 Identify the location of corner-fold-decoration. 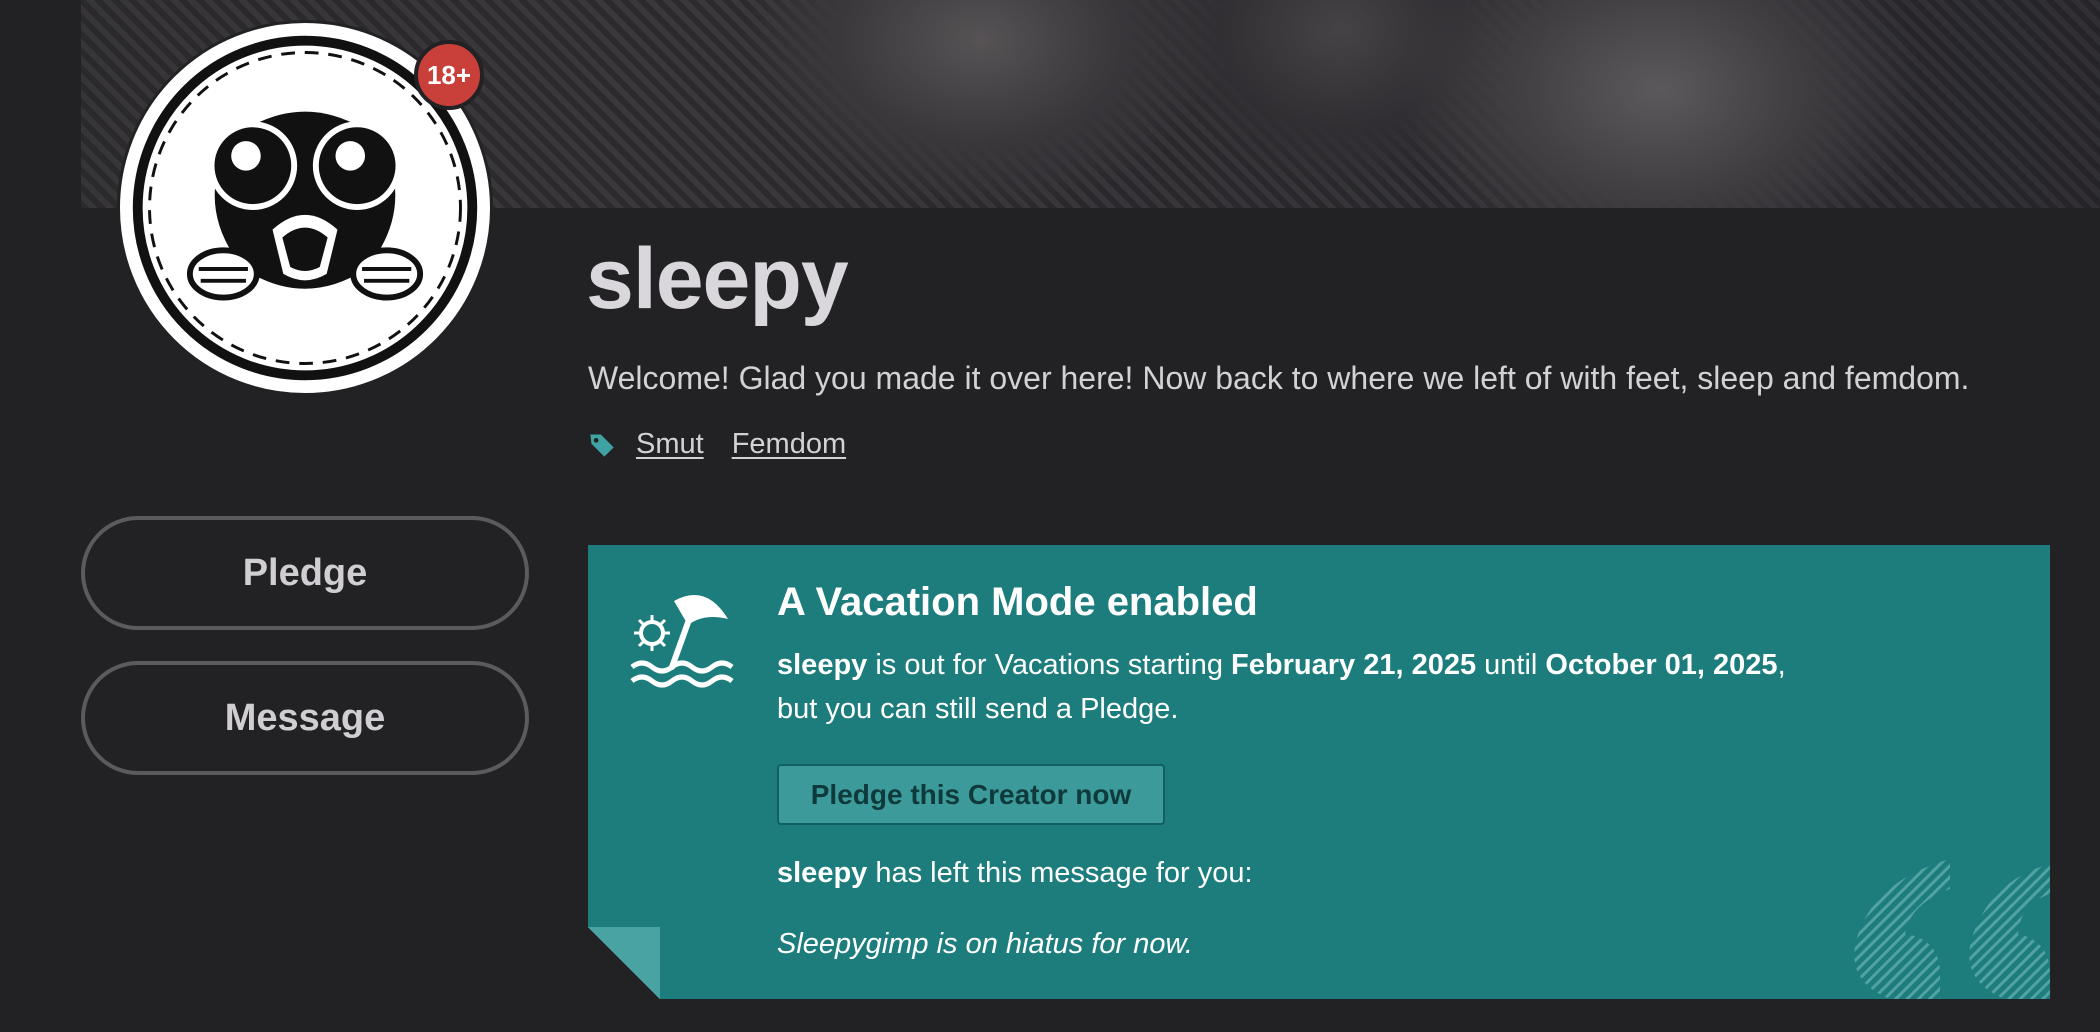
(624, 963).